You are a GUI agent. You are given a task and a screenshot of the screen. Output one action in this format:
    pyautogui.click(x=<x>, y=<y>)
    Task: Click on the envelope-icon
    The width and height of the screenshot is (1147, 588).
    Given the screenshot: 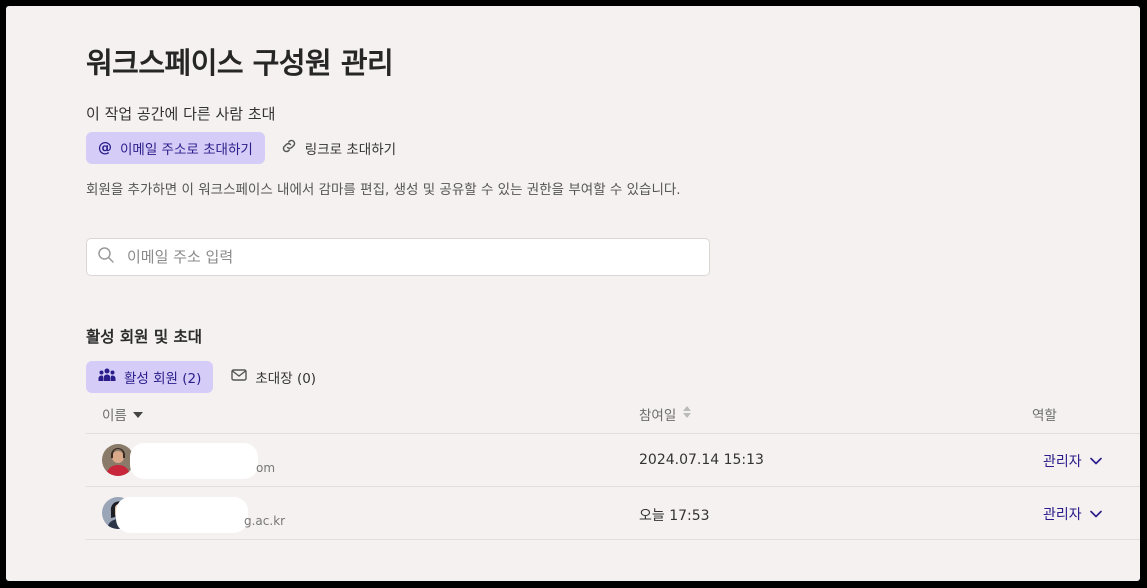 What is the action you would take?
    pyautogui.click(x=239, y=377)
    